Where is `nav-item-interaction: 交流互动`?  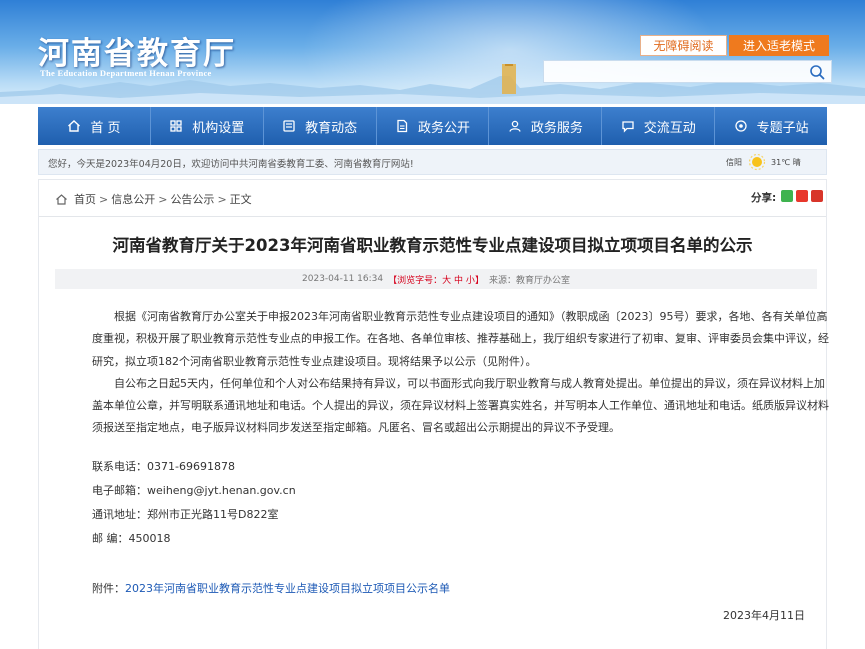 nav-item-interaction: 交流互动 is located at coordinates (659, 126).